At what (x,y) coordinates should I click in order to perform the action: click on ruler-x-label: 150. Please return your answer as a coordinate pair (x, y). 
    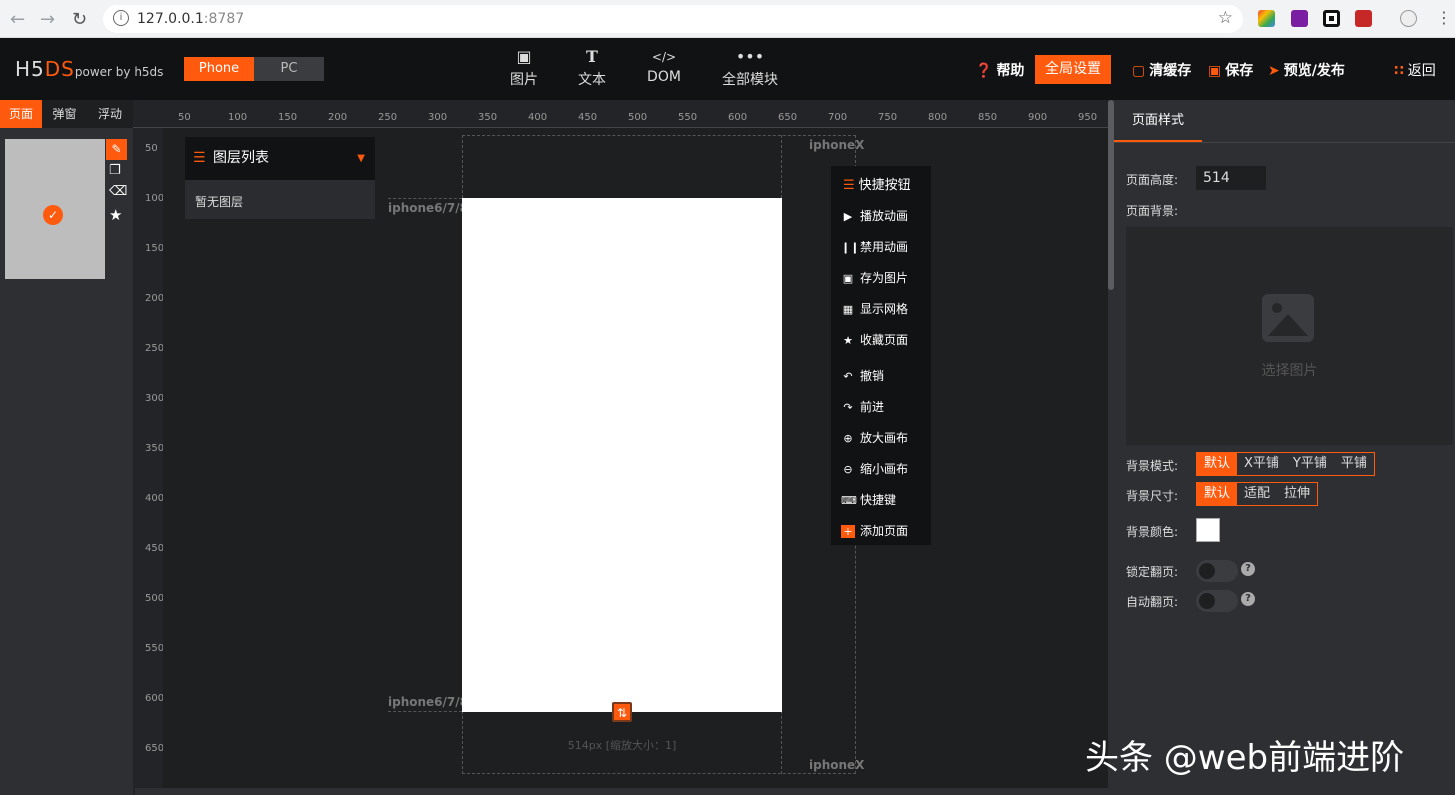
    Looking at the image, I should click on (288, 117).